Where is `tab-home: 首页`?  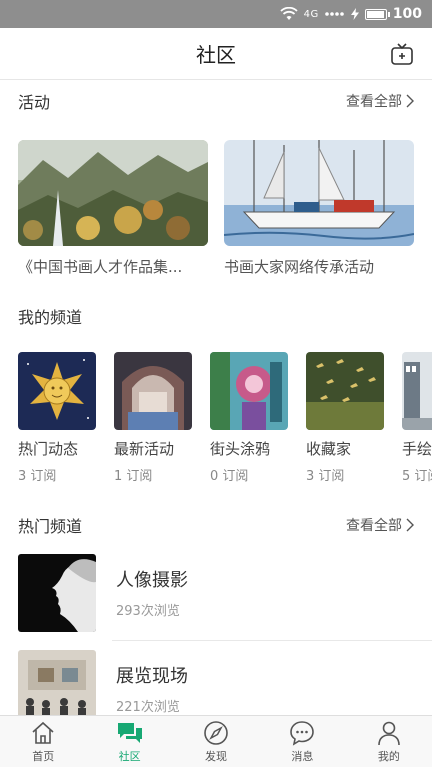
tab-home: 首页 is located at coordinates (43, 741).